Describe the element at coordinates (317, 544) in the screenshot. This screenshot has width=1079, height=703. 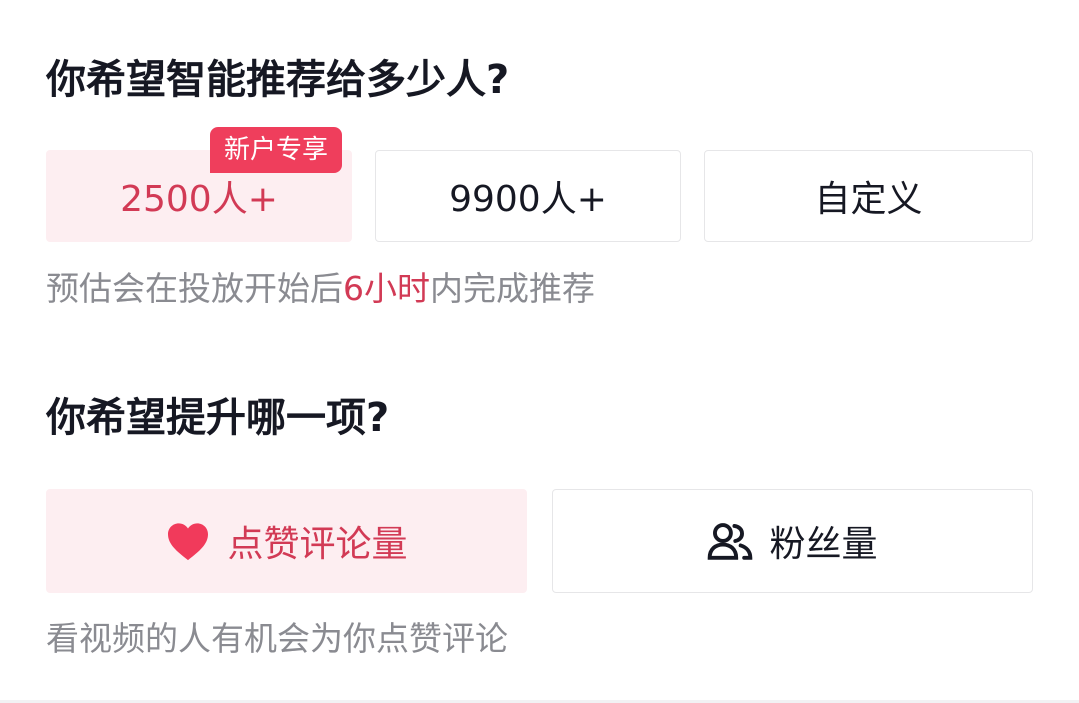
I see `goal-option-label: 点赞评论量` at that location.